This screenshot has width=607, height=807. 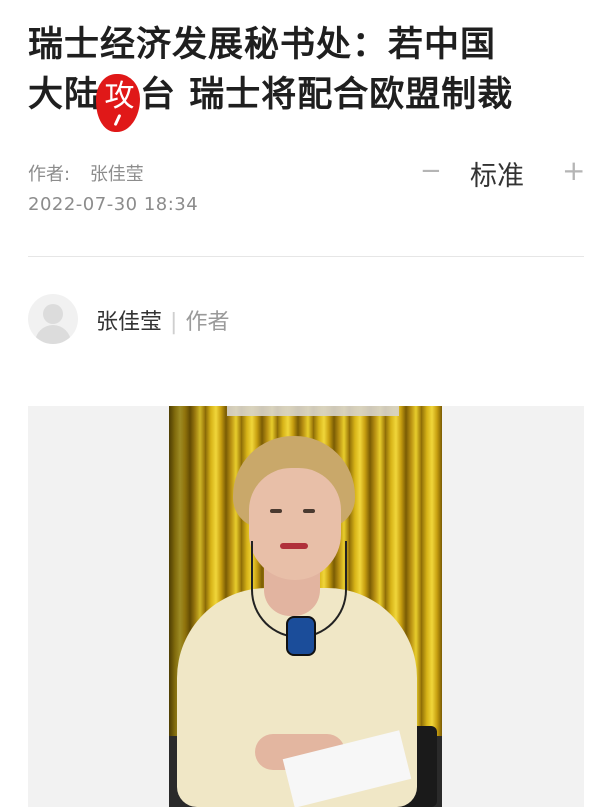 What do you see at coordinates (327, 95) in the screenshot?
I see `title-line-2-end: 台 瑞士将配合欧盟制裁` at bounding box center [327, 95].